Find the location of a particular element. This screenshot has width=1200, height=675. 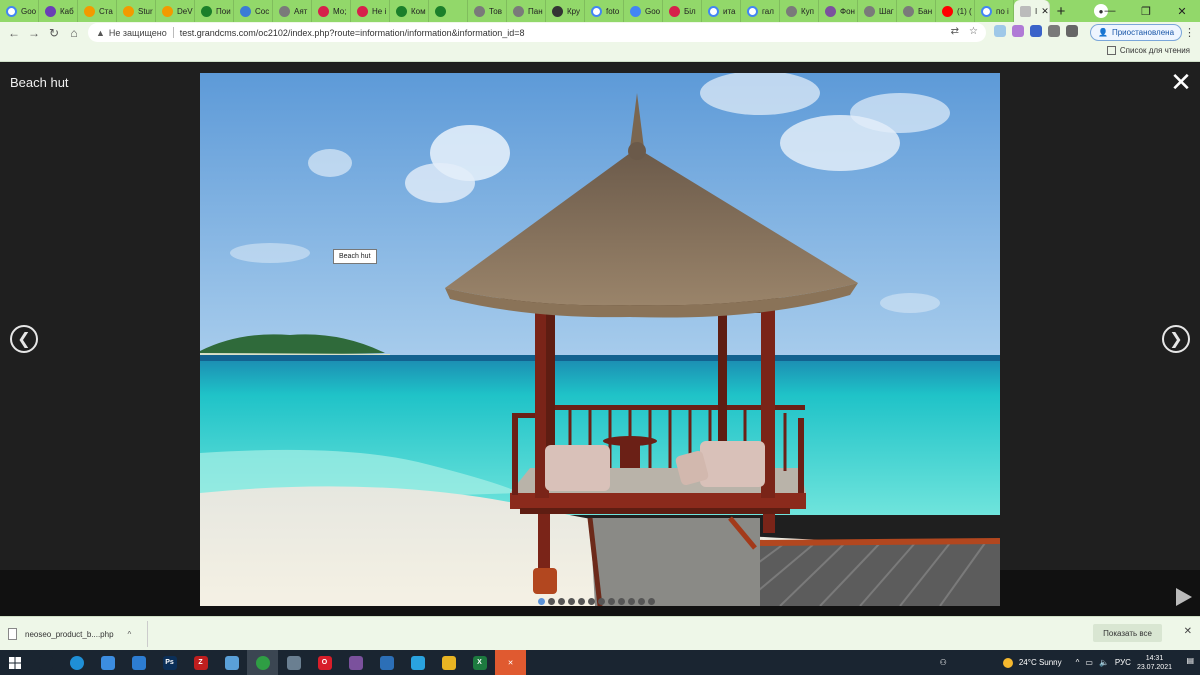

opera-icon is located at coordinates (674, 11).